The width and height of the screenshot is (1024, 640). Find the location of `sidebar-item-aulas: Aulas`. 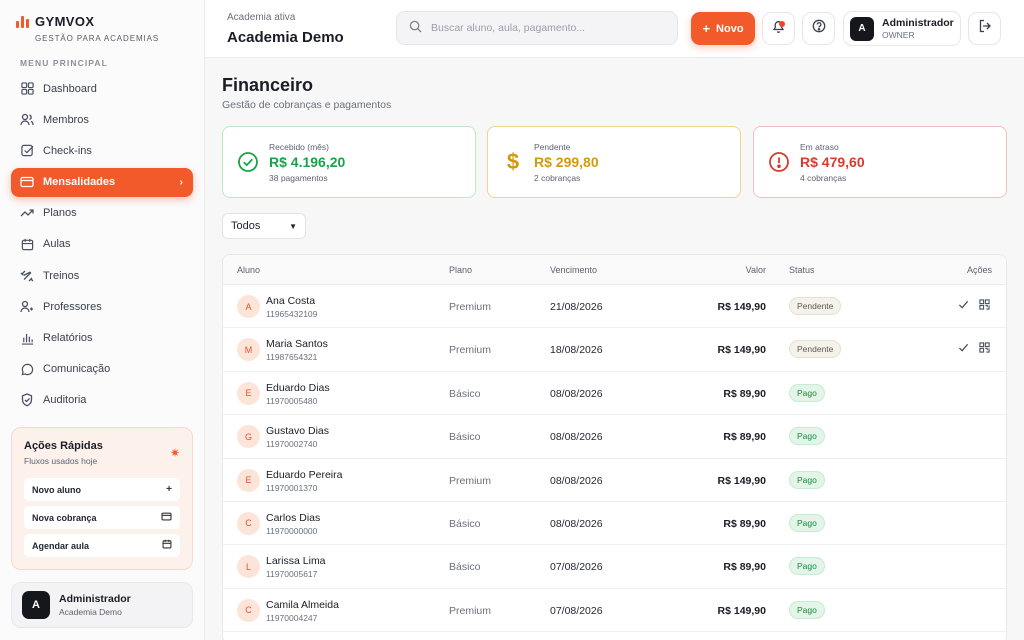

sidebar-item-aulas: Aulas is located at coordinates (102, 244).